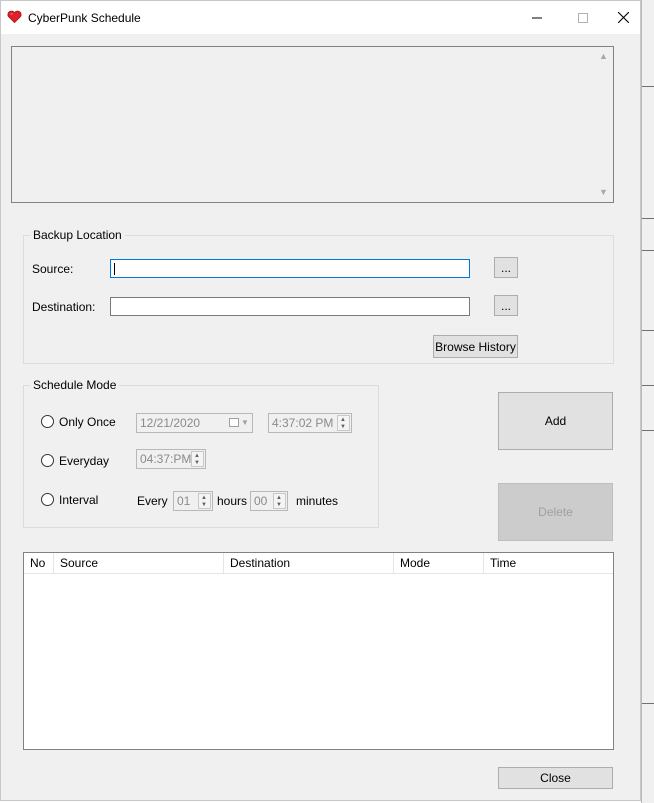 The width and height of the screenshot is (654, 803). Describe the element at coordinates (475, 346) in the screenshot. I see `browse-history-button: Browse History` at that location.